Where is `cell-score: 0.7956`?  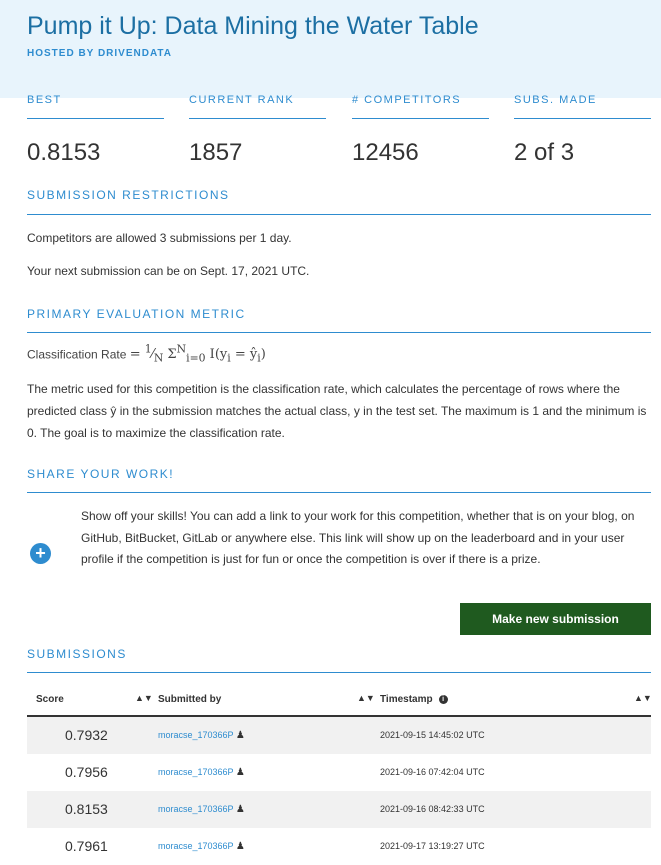 cell-score: 0.7956 is located at coordinates (86, 772).